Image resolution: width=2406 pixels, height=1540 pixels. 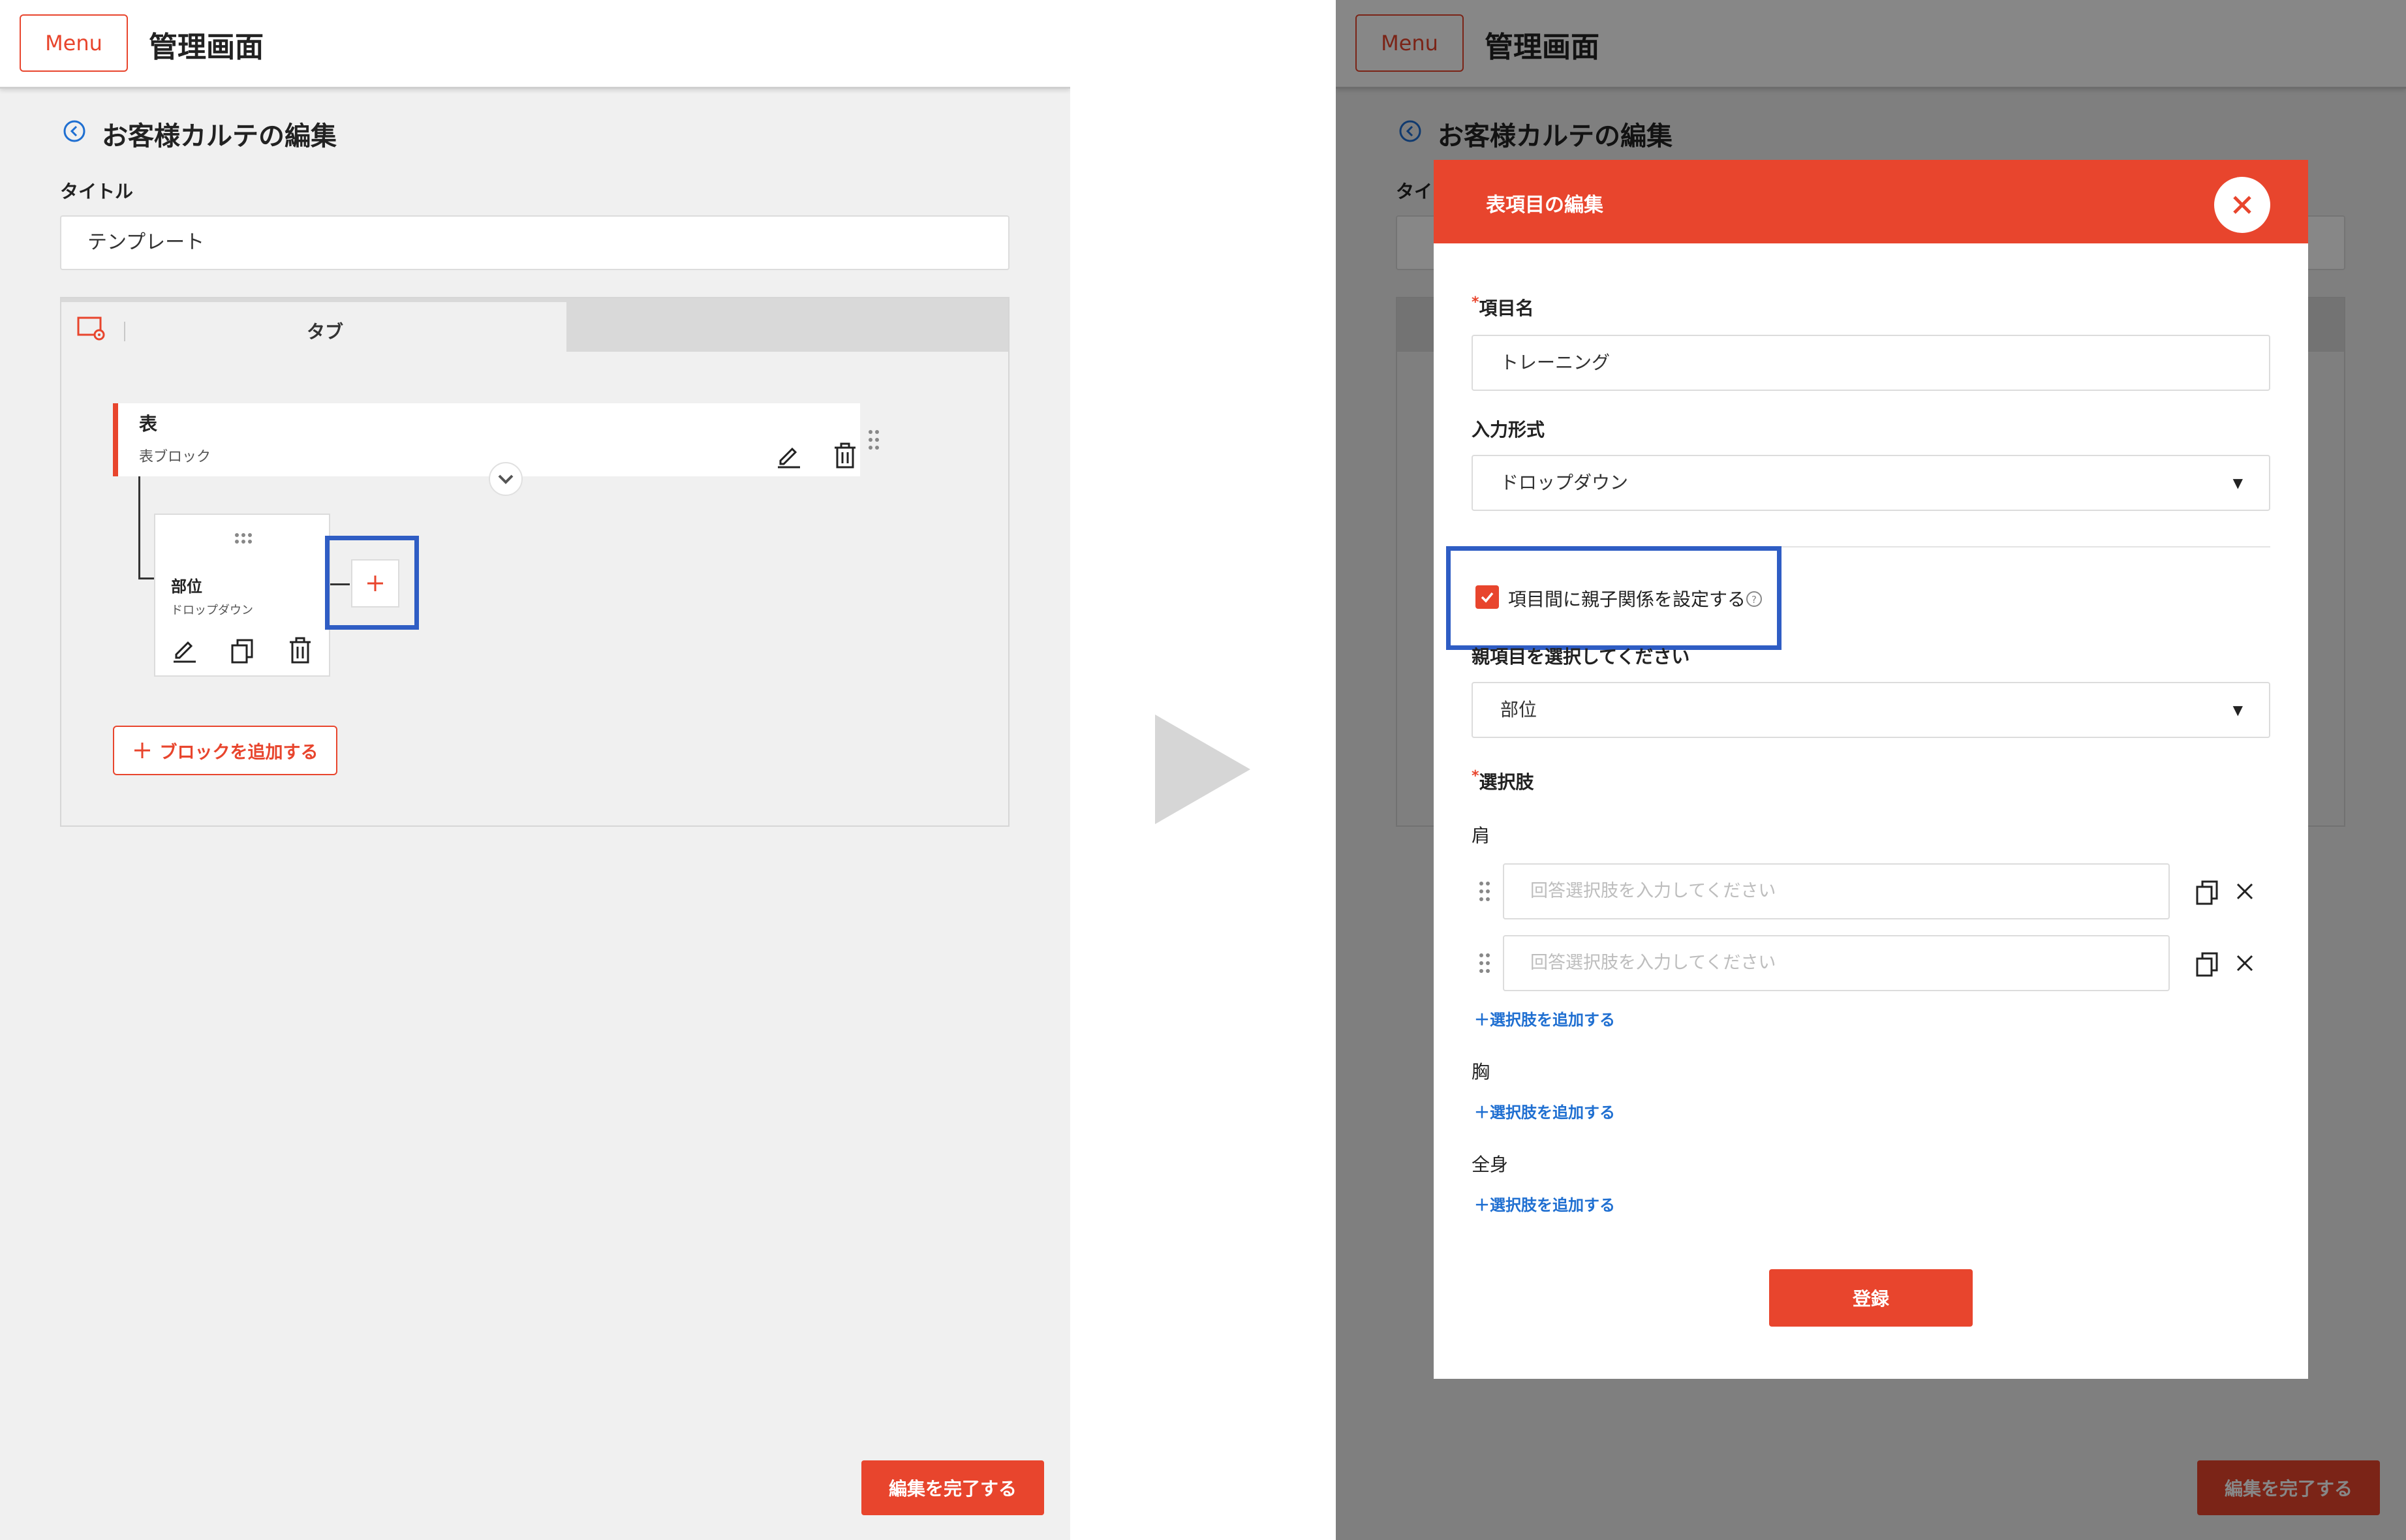 I want to click on menu-button: Menu, so click(x=74, y=43).